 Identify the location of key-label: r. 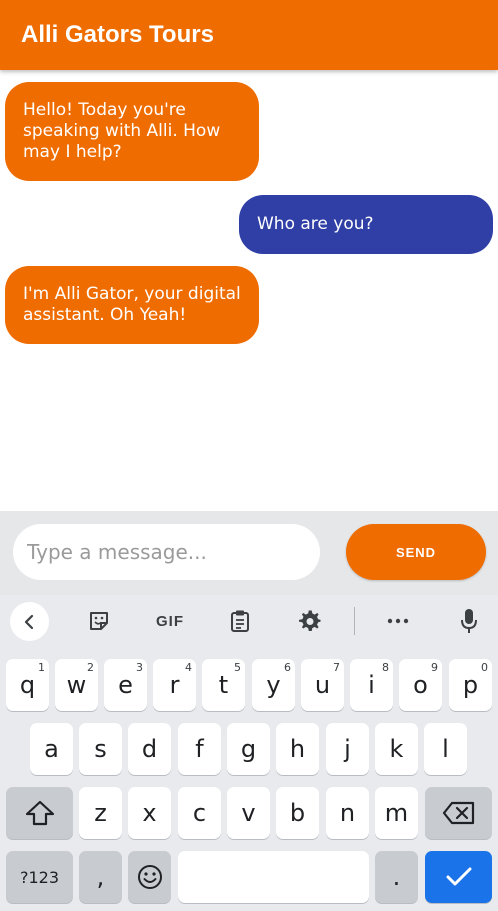
(174, 685).